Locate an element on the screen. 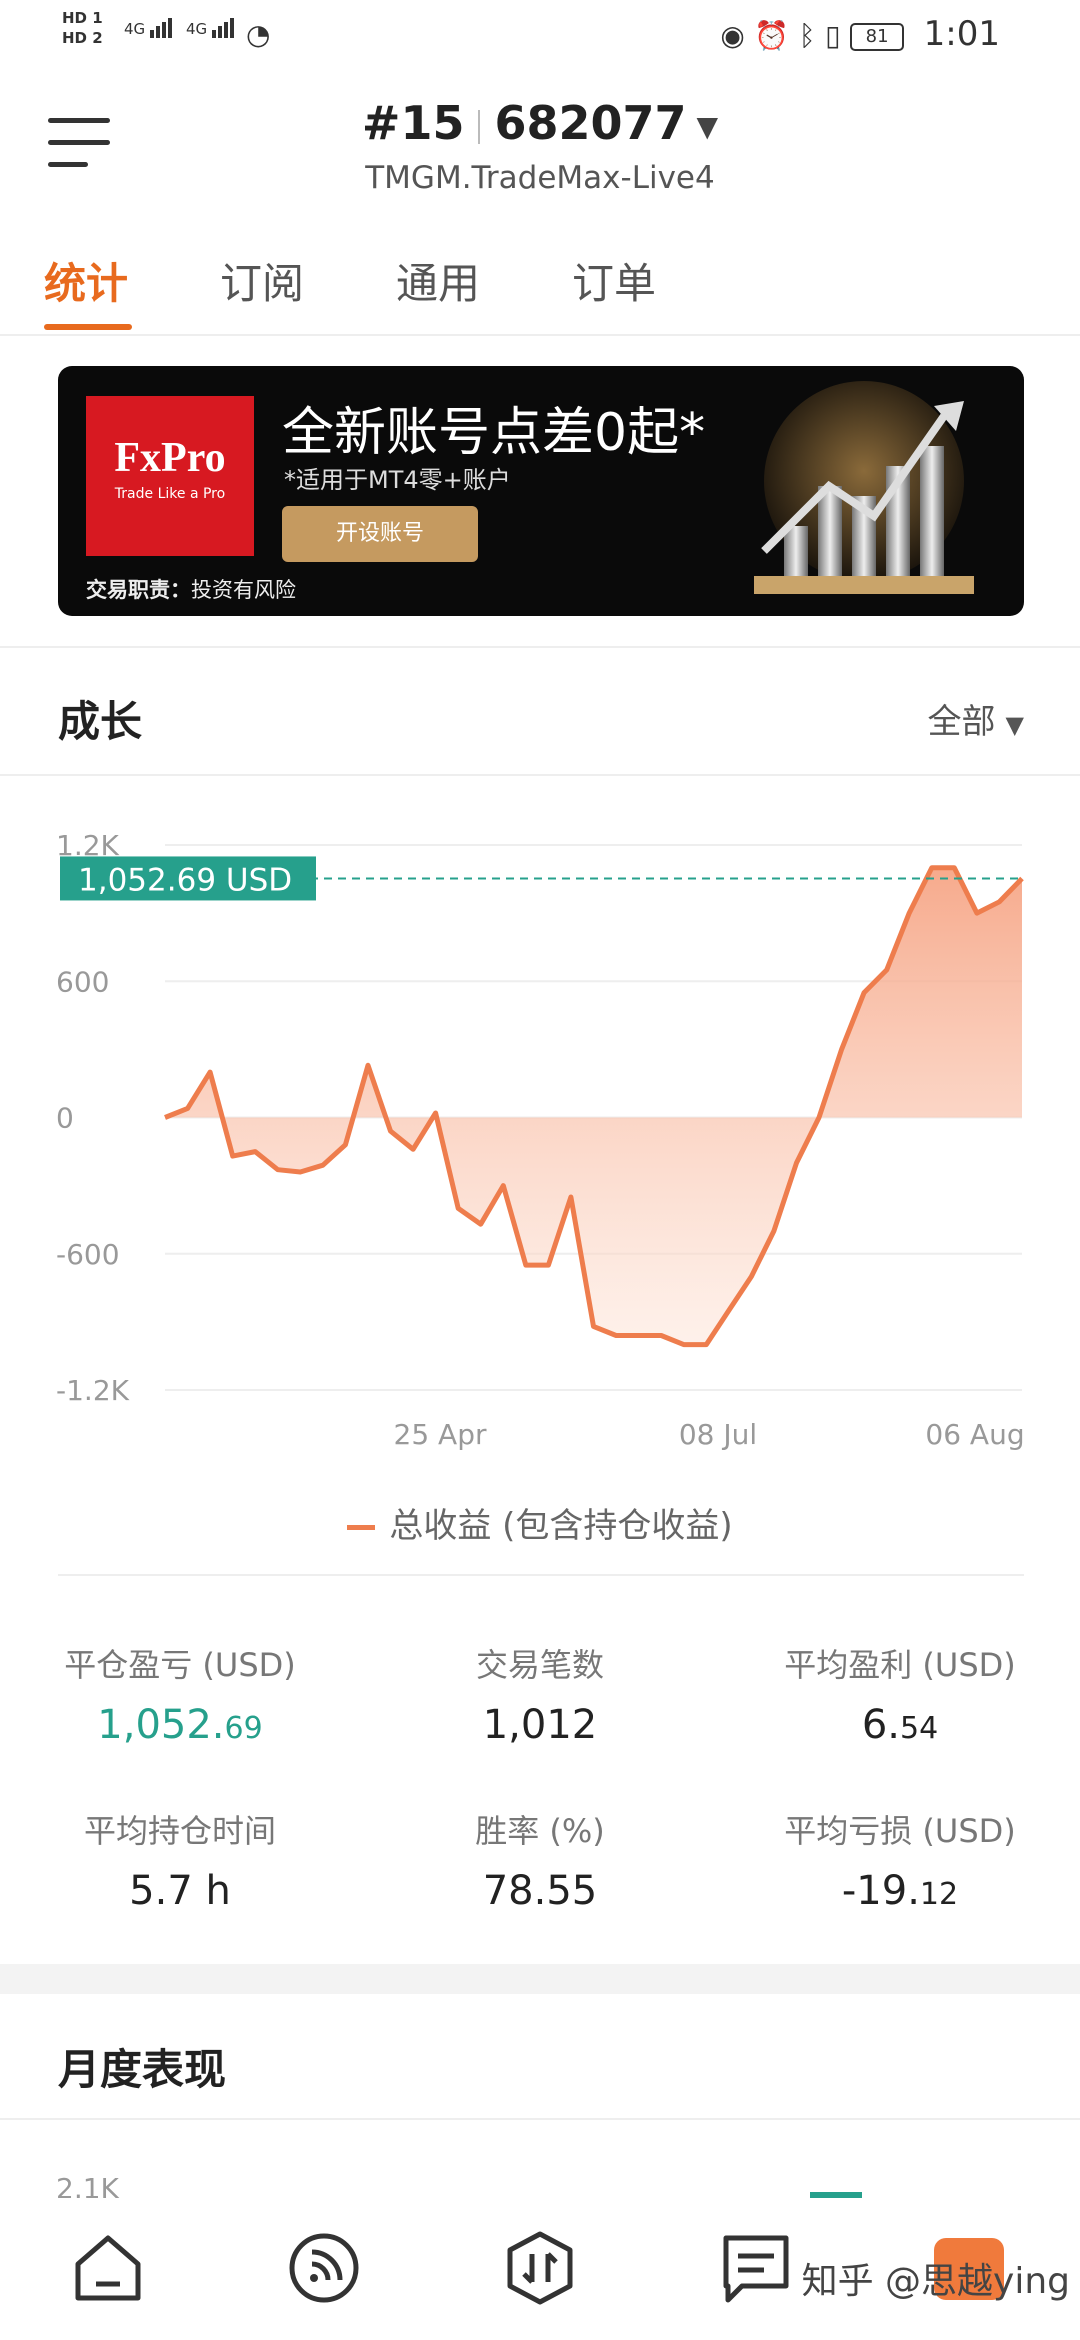  legend-swatch is located at coordinates (361, 1527).